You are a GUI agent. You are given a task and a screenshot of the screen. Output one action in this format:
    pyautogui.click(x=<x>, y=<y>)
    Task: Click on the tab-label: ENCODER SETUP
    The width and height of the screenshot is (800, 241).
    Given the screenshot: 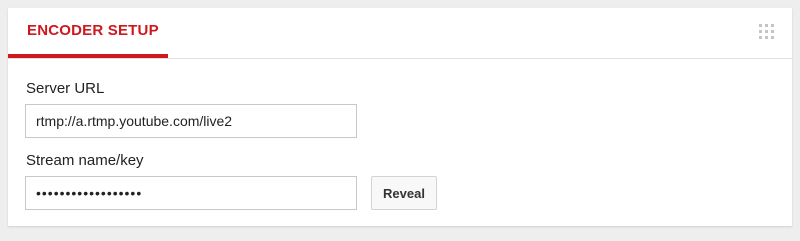 What is the action you would take?
    pyautogui.click(x=93, y=30)
    